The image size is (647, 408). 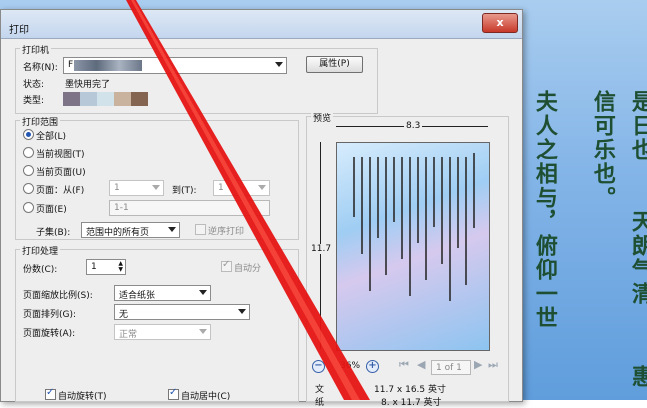 I want to click on copies-label: 份数(C):, so click(x=40, y=270).